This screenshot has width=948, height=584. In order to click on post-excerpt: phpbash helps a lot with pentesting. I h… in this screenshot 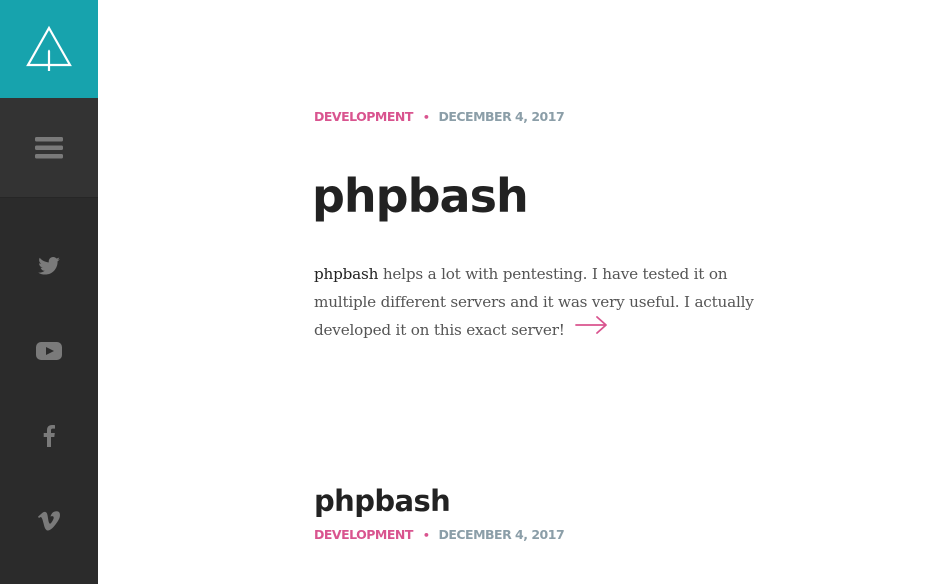, I will do `click(551, 303)`.